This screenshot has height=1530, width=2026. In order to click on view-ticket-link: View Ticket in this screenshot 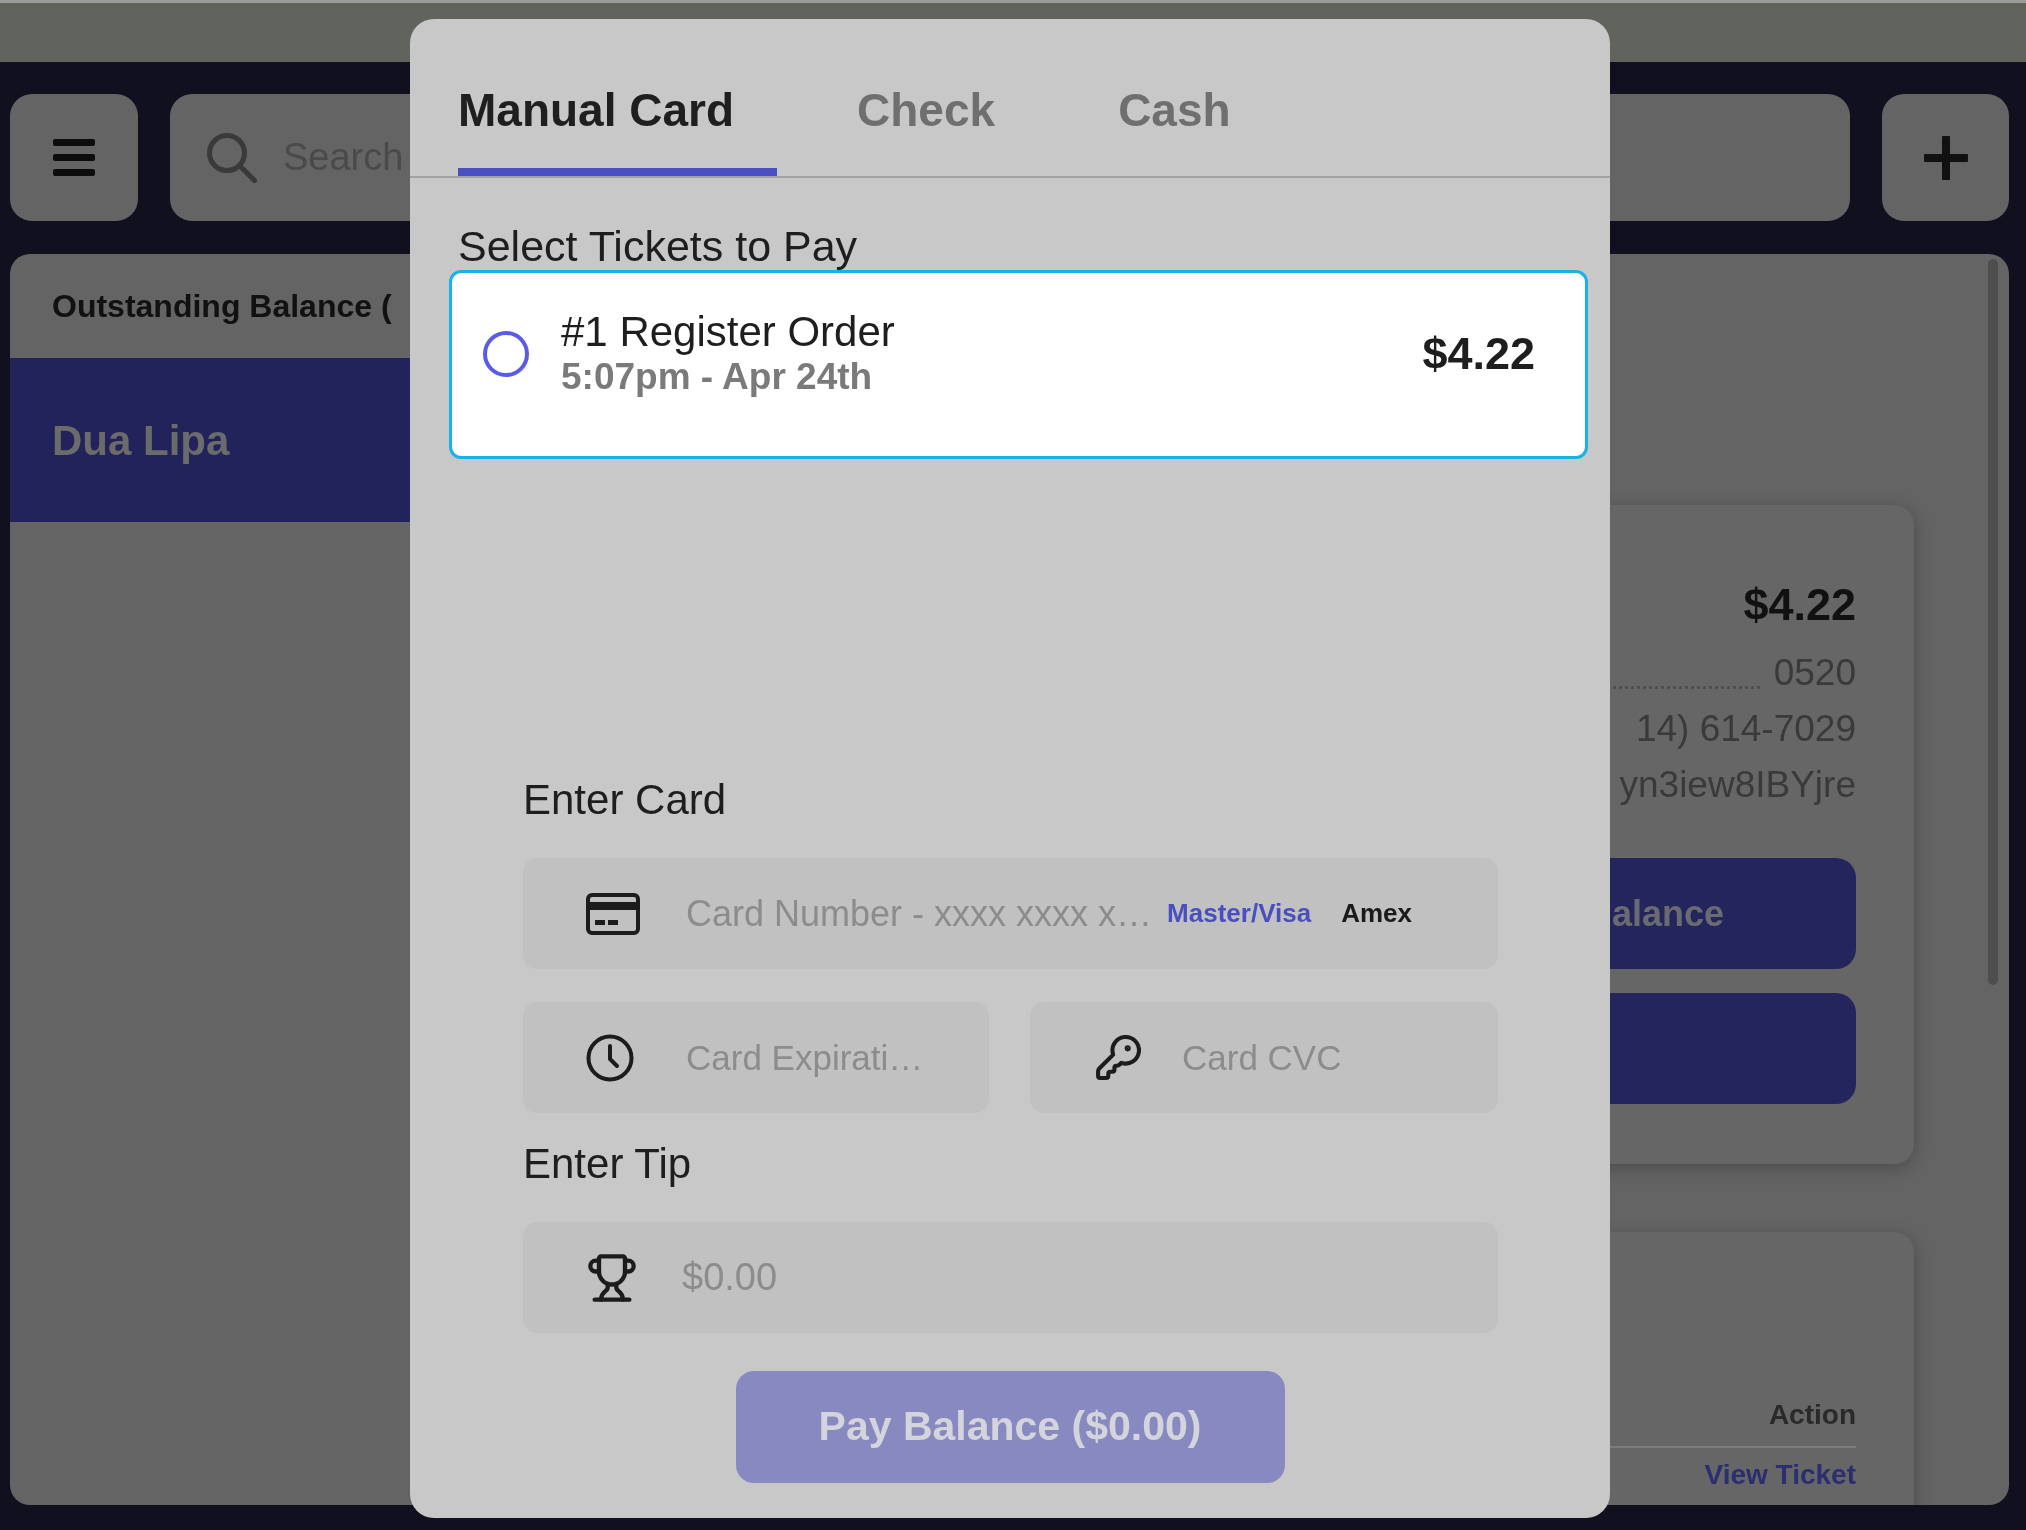, I will do `click(1780, 1475)`.